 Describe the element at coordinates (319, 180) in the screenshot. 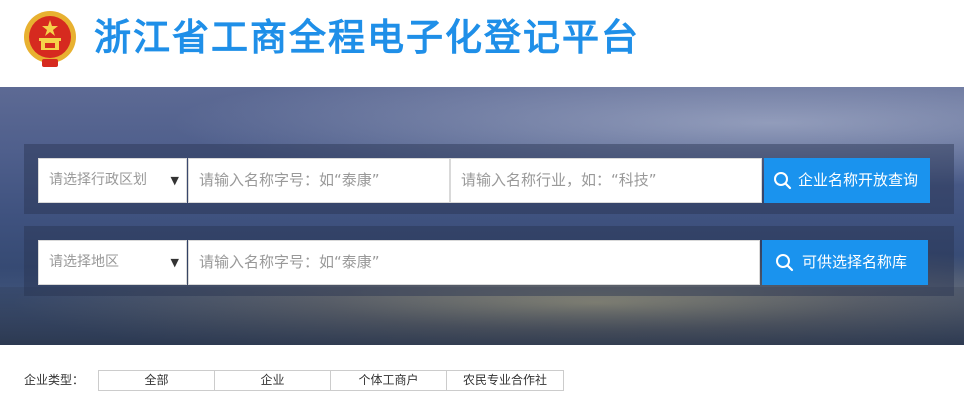

I see `name-keyword-input: 请输入名称字号：如“泰康”` at that location.